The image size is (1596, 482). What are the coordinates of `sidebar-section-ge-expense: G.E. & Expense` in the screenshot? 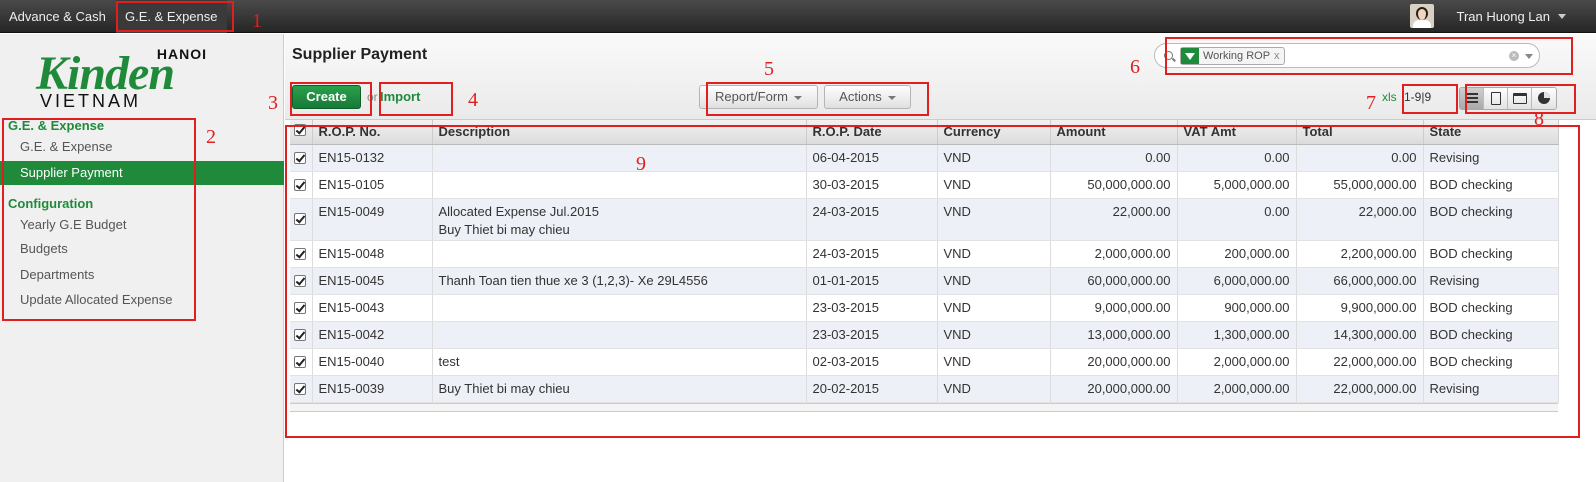 It's located at (56, 125).